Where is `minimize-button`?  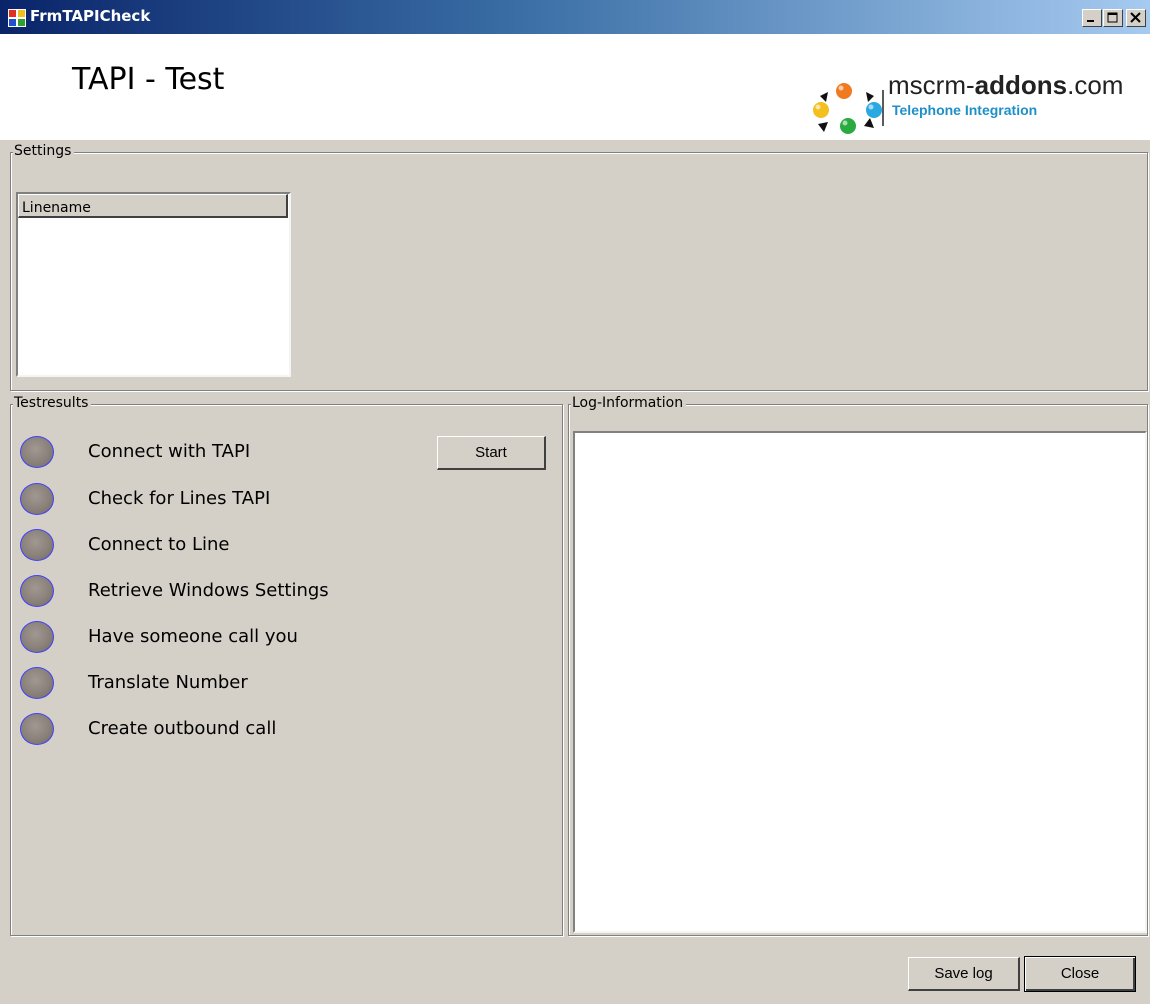 minimize-button is located at coordinates (1092, 18).